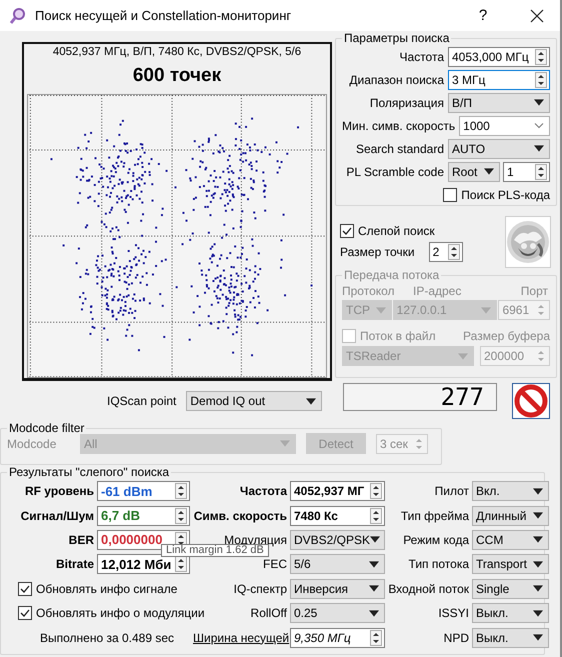 The width and height of the screenshot is (562, 657). I want to click on field-label: Мин. симв. скорость, so click(399, 125).